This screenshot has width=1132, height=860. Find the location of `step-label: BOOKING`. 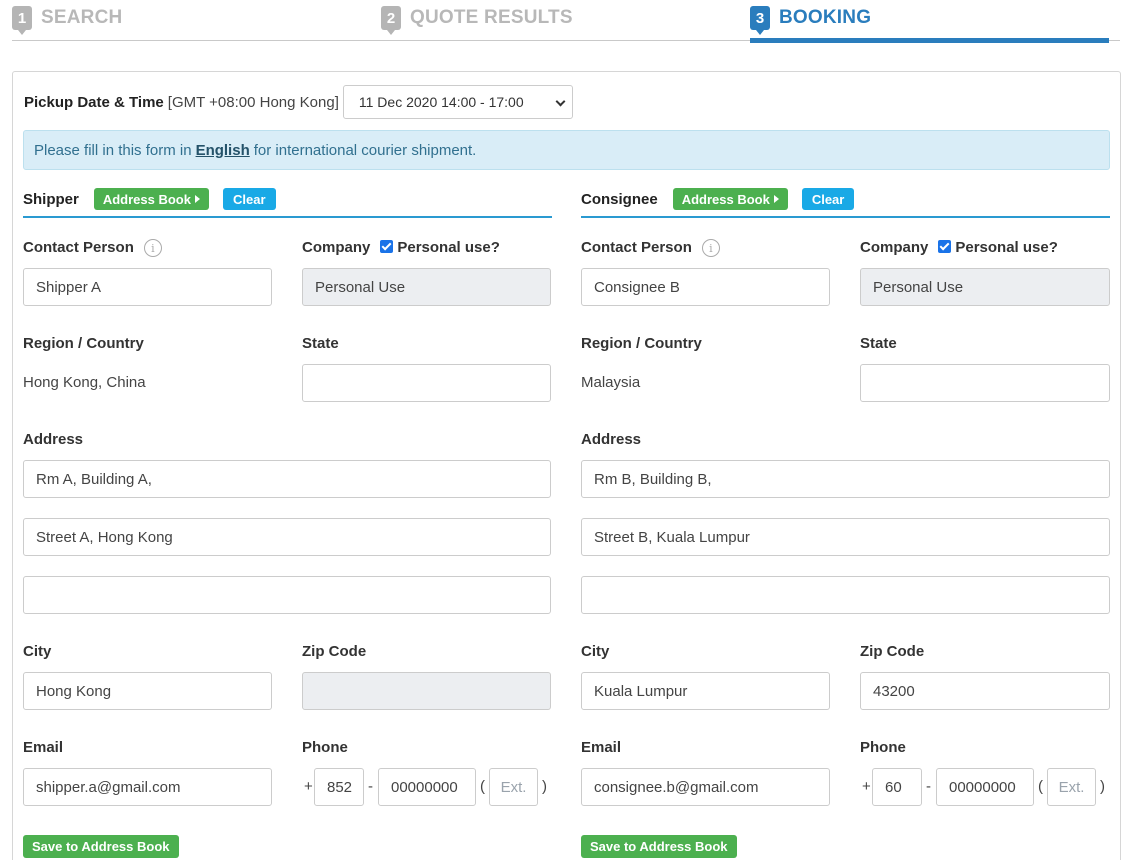

step-label: BOOKING is located at coordinates (825, 17).